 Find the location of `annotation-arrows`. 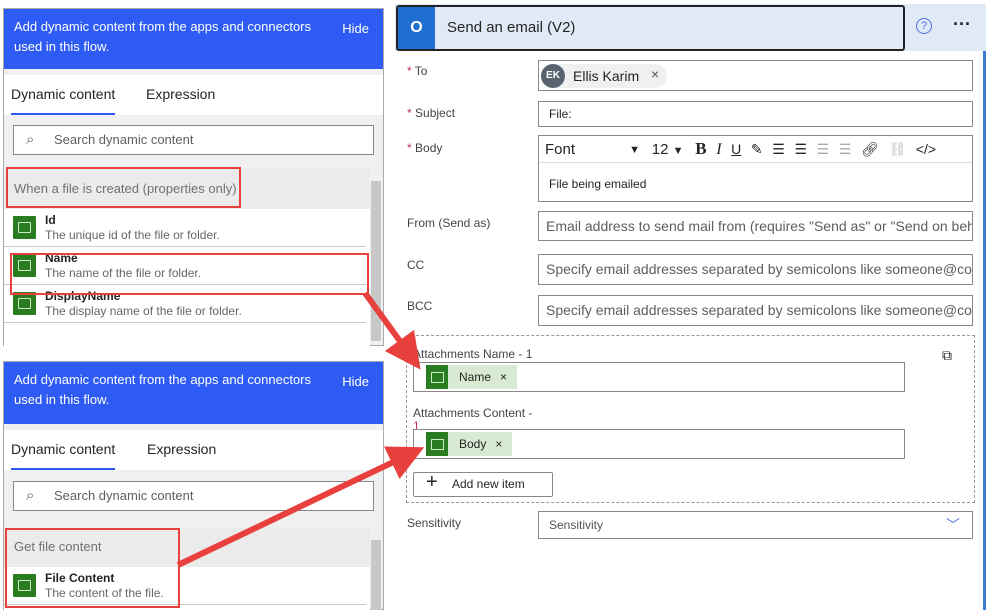

annotation-arrows is located at coordinates (300, 429).